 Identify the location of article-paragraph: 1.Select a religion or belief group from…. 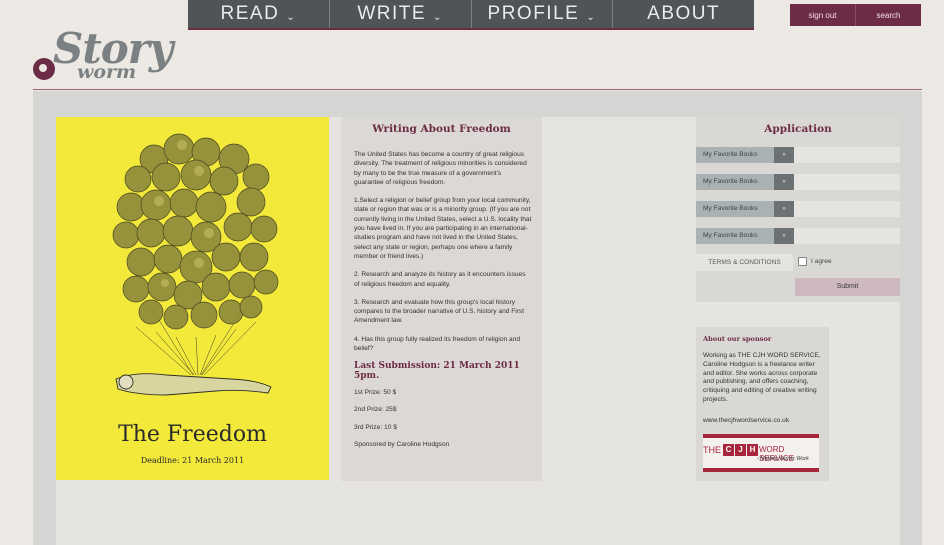
(443, 228).